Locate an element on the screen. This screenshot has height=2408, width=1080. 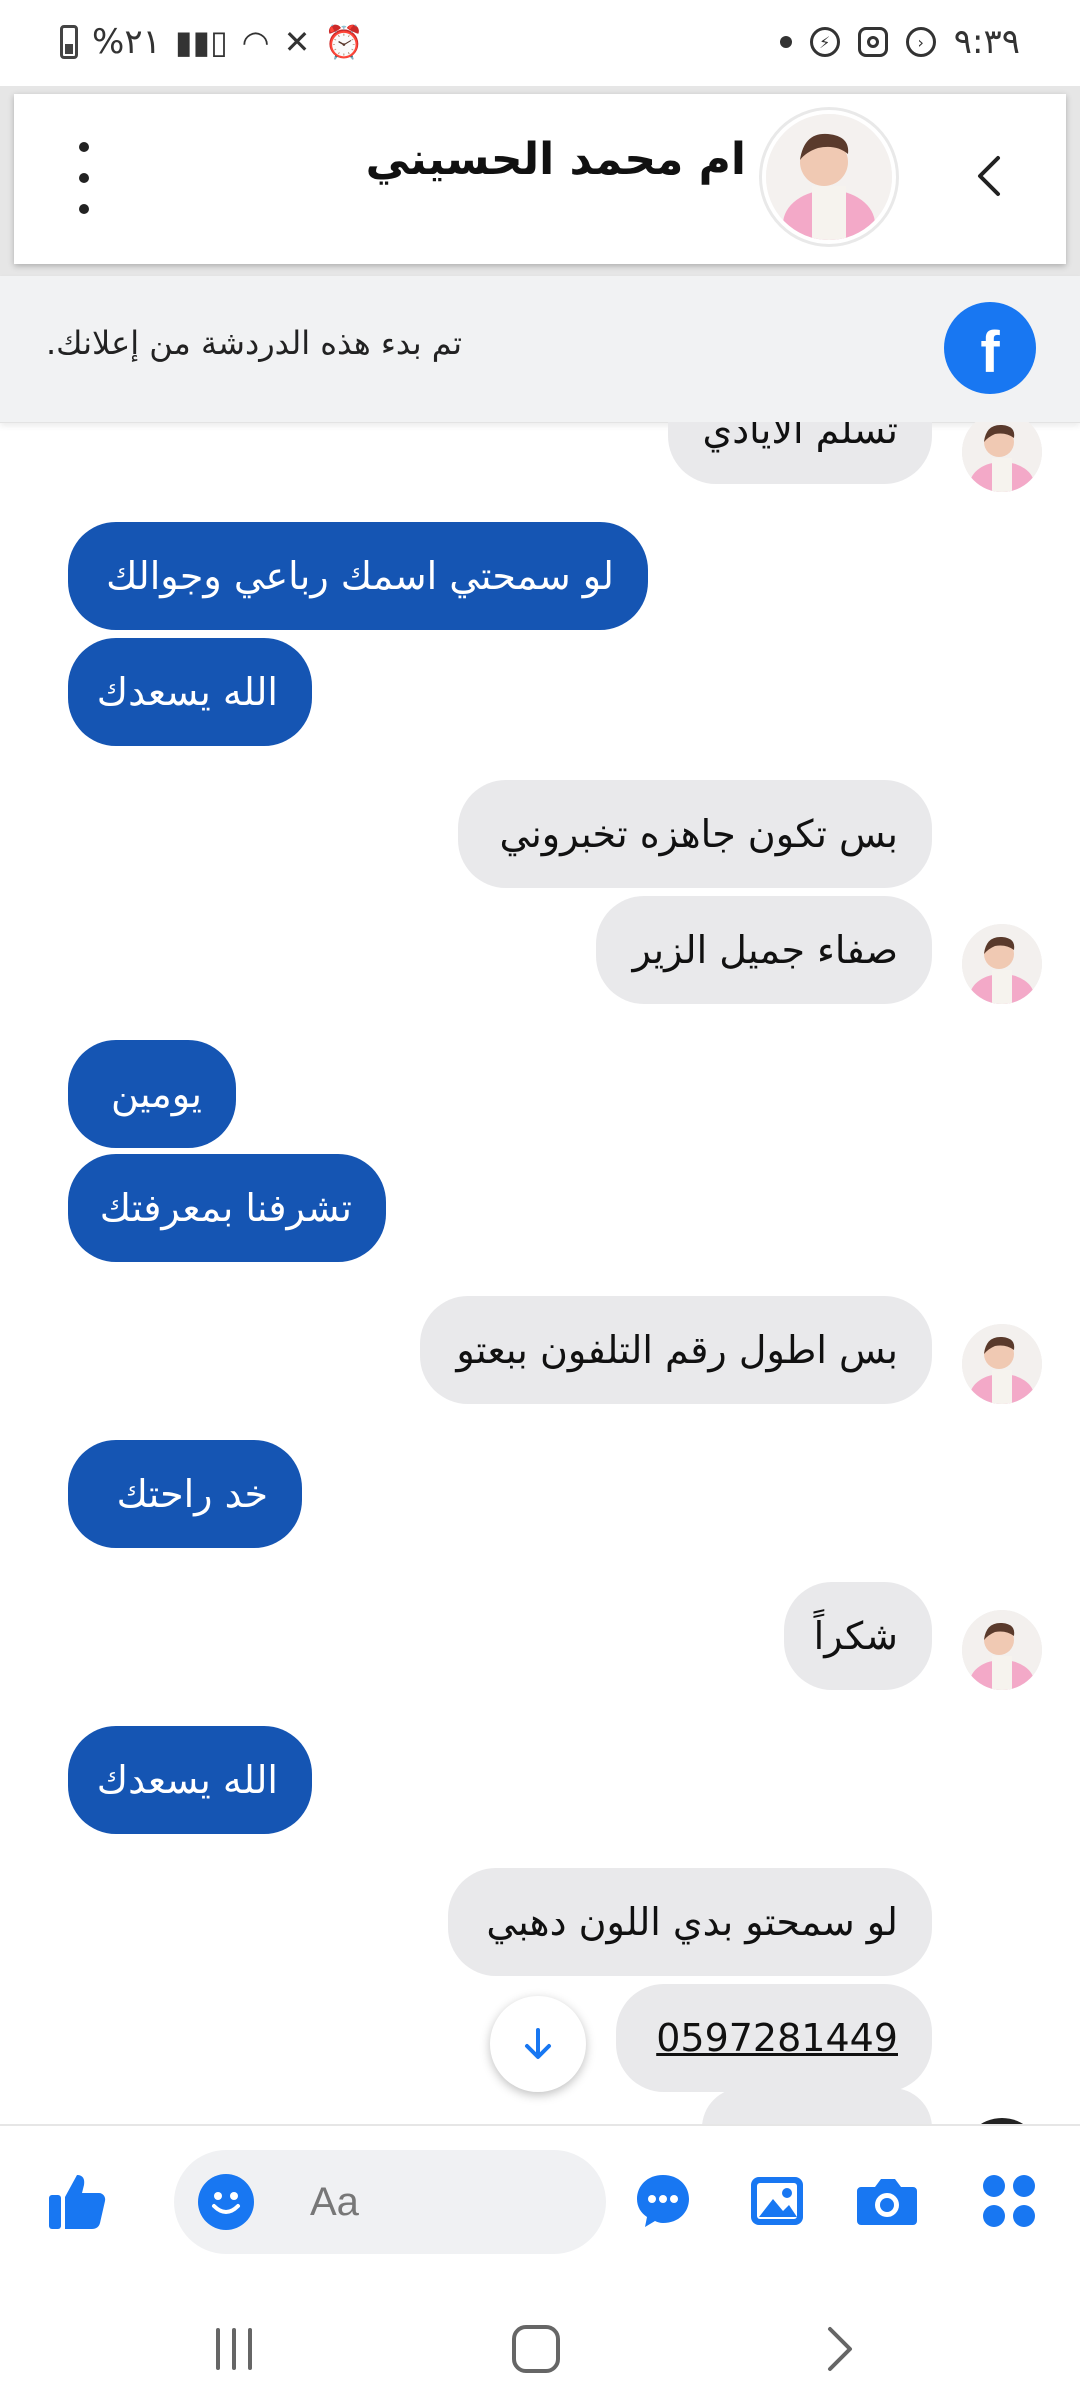
incoming-message: بس اطول رقم التلفون ببعتو is located at coordinates (676, 1350).